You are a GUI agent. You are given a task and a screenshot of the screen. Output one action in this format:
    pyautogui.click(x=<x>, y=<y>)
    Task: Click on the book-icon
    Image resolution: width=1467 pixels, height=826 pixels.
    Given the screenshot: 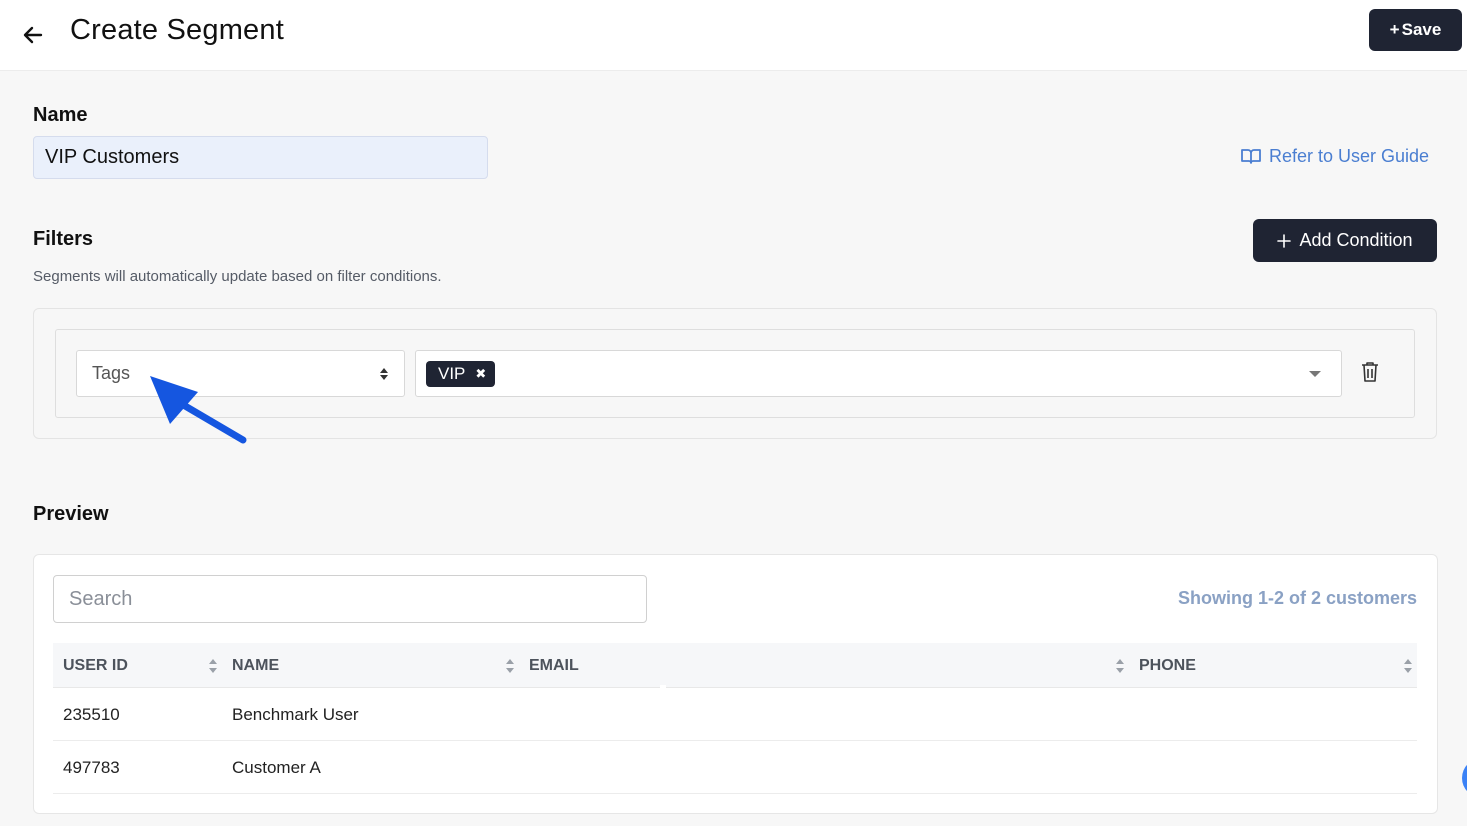 What is the action you would take?
    pyautogui.click(x=1251, y=156)
    